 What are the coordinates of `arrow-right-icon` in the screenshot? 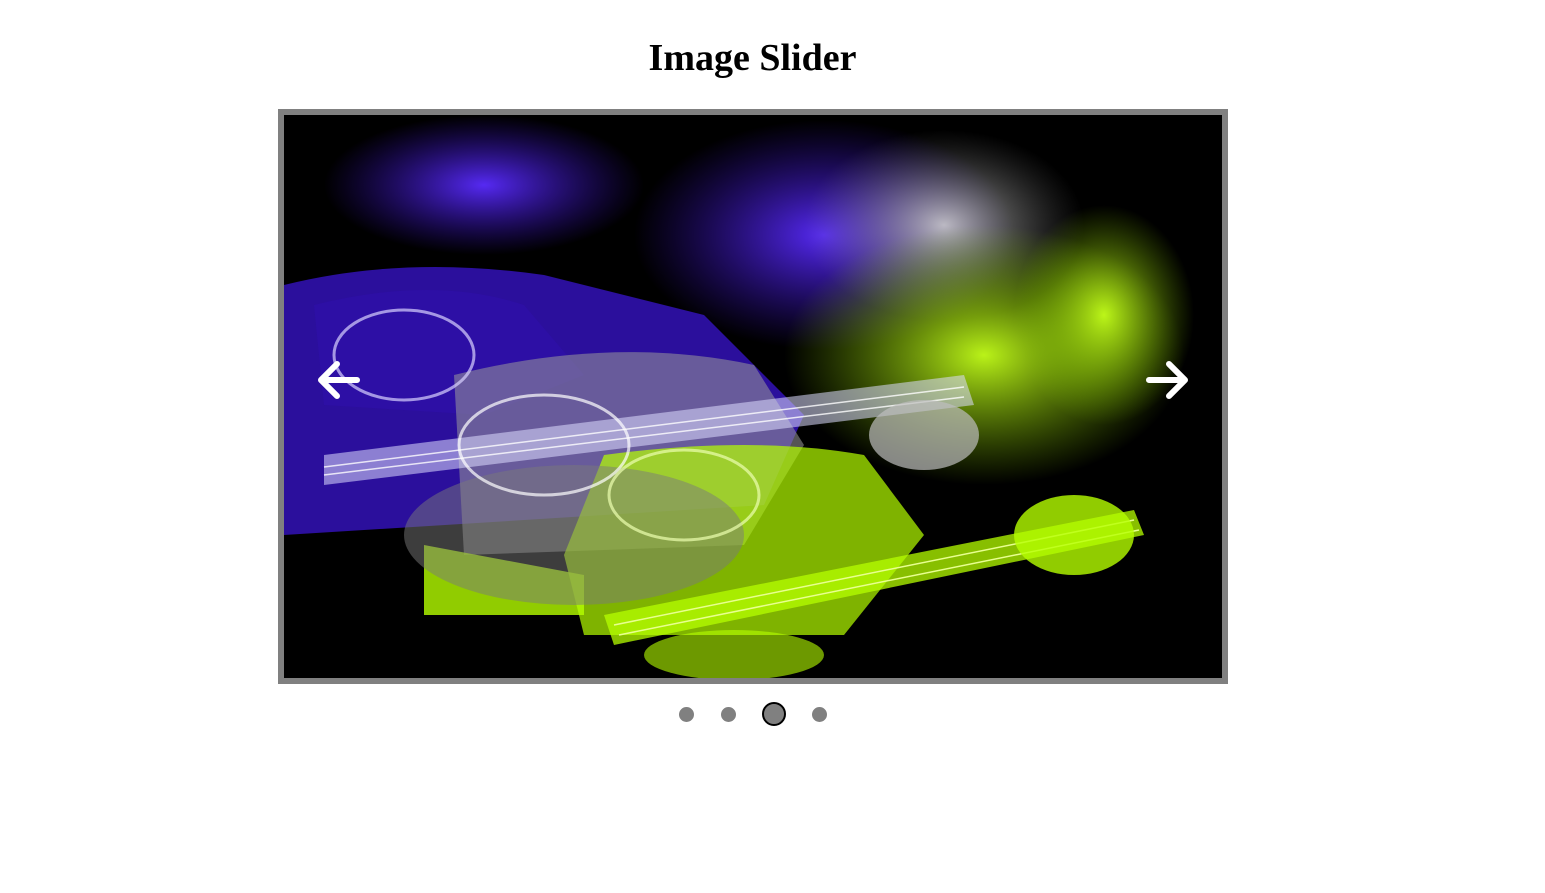 It's located at (1167, 380).